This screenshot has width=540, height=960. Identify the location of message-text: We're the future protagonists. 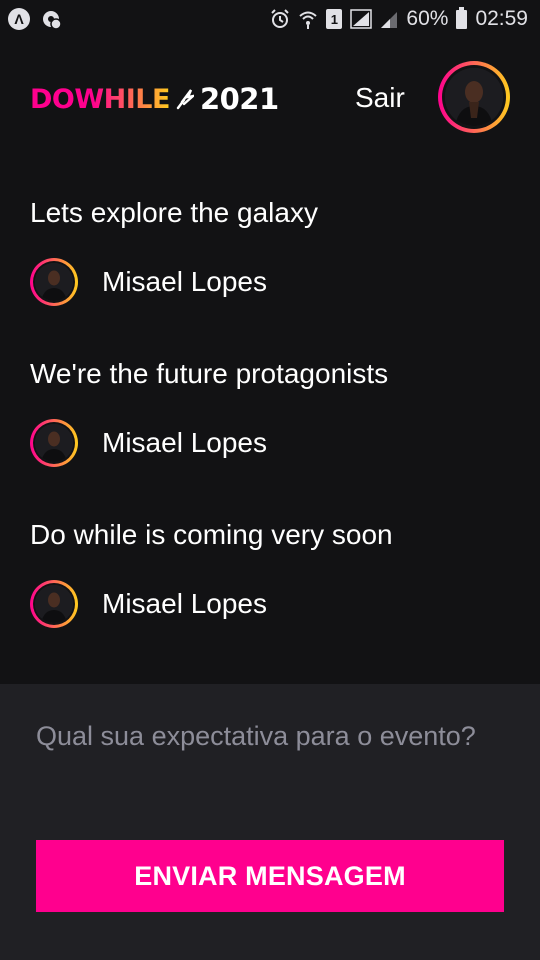
(209, 373).